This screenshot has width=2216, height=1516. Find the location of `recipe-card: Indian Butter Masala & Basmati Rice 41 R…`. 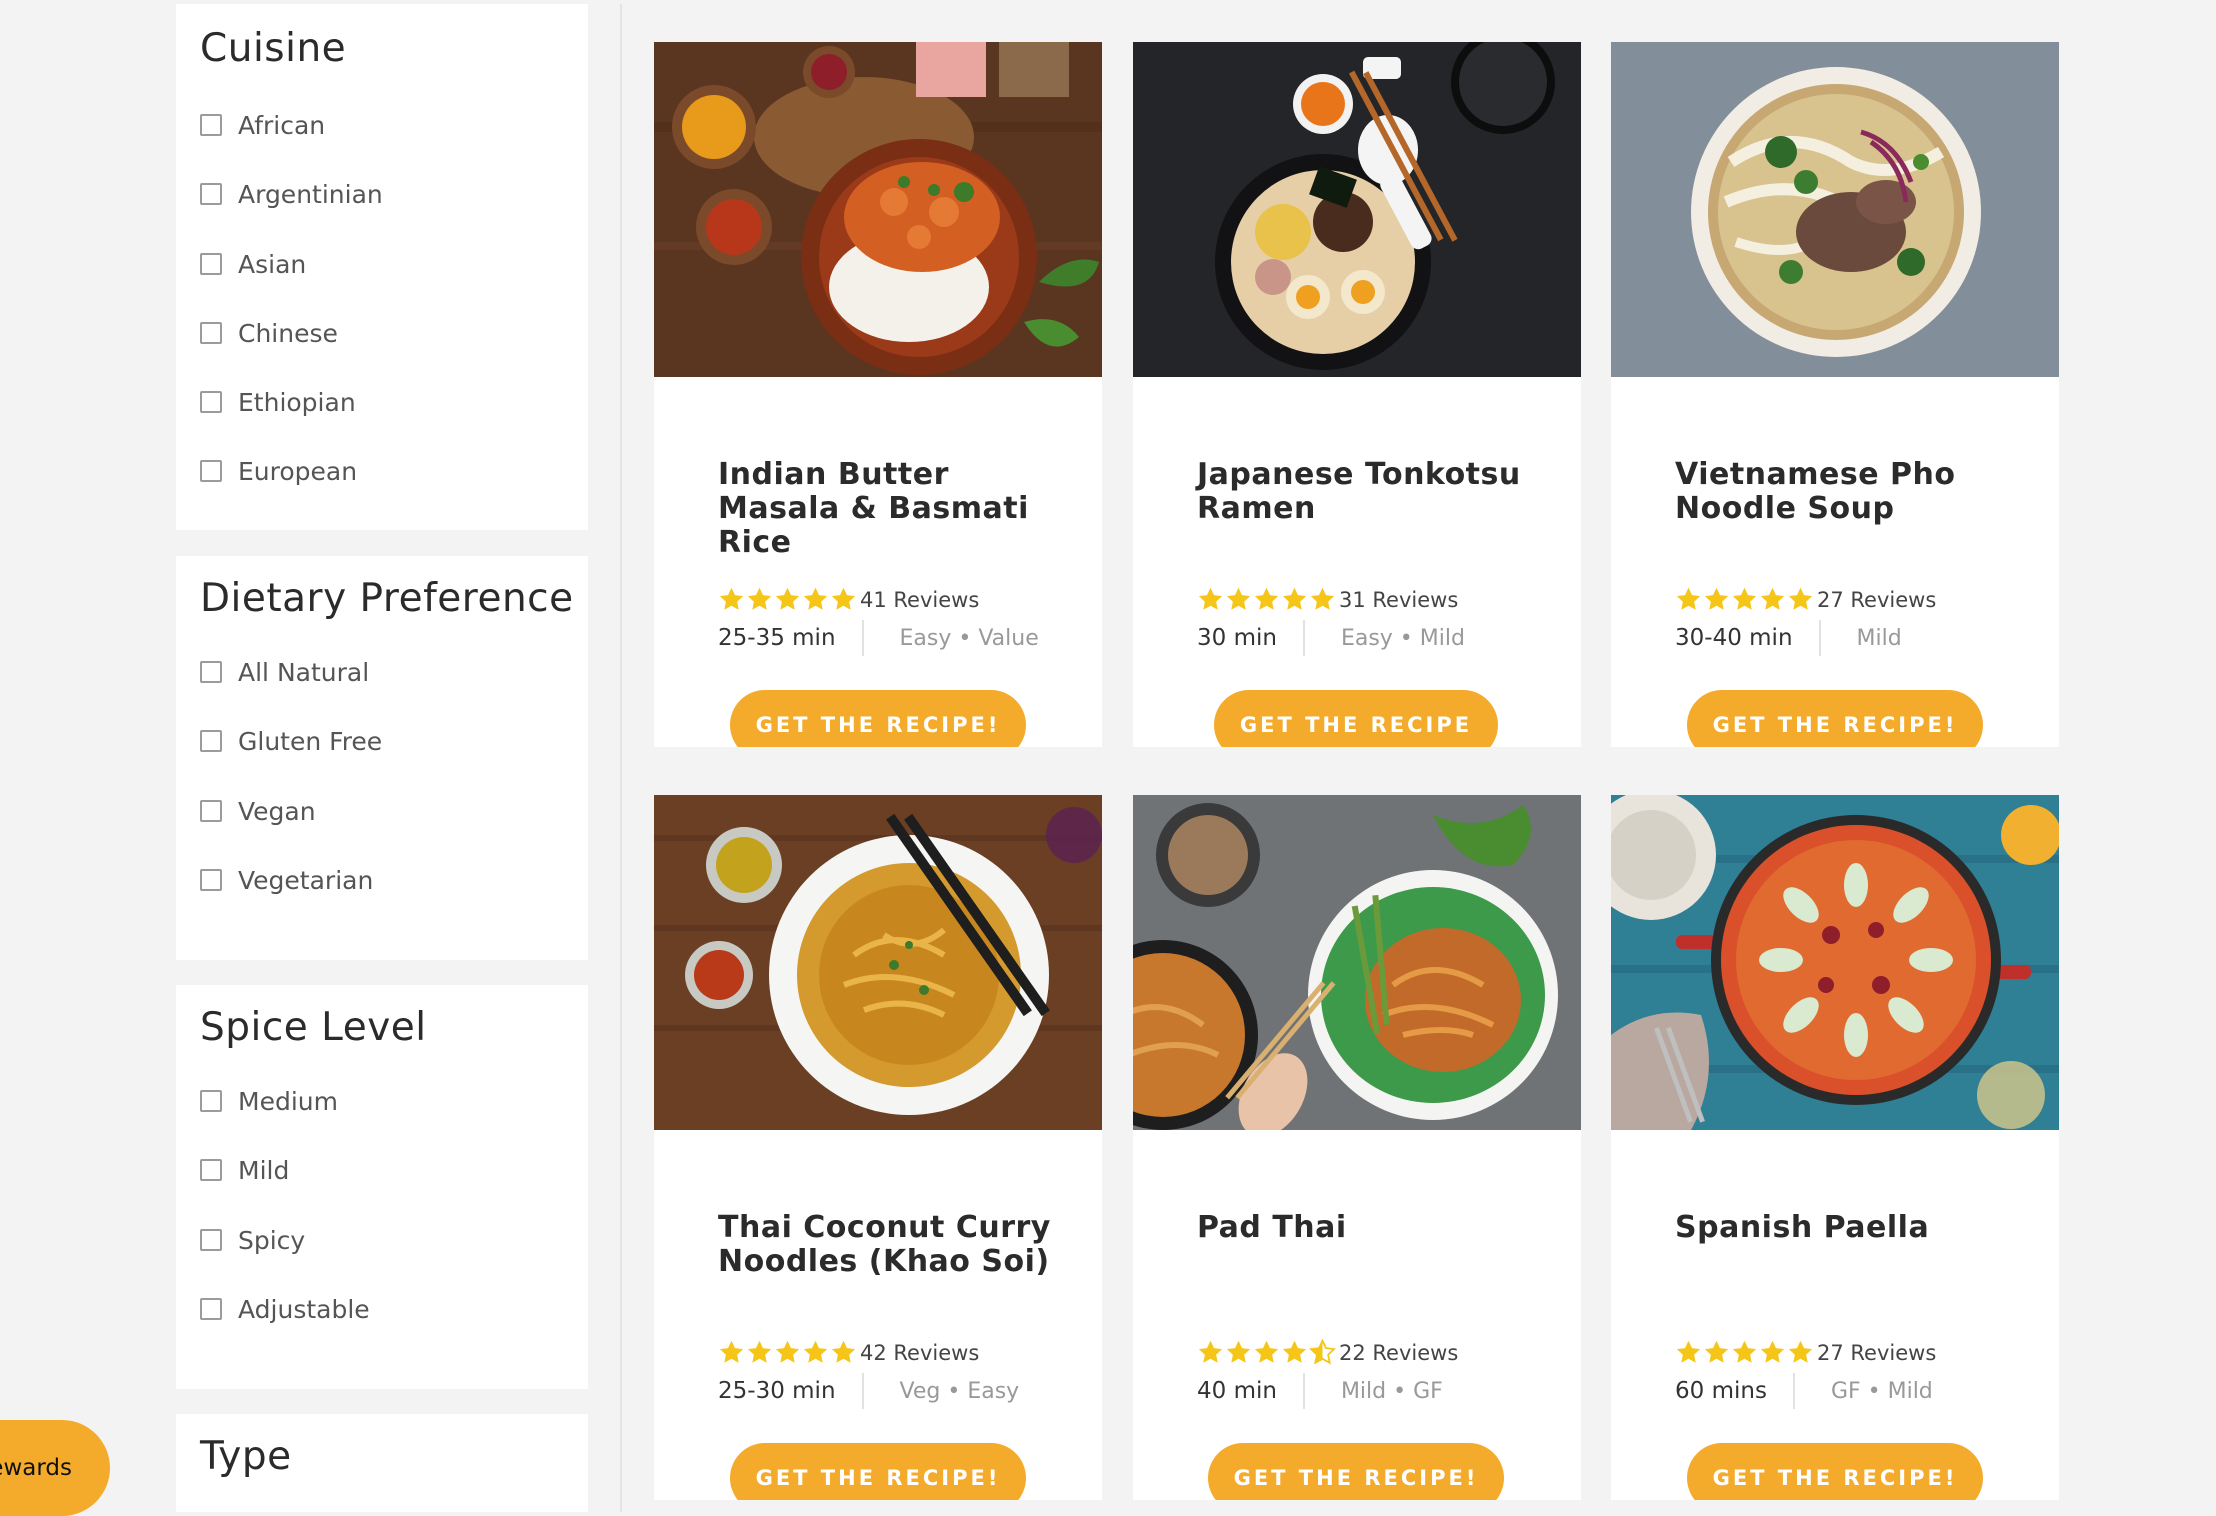

recipe-card: Indian Butter Masala & Basmati Rice 41 R… is located at coordinates (878, 394).